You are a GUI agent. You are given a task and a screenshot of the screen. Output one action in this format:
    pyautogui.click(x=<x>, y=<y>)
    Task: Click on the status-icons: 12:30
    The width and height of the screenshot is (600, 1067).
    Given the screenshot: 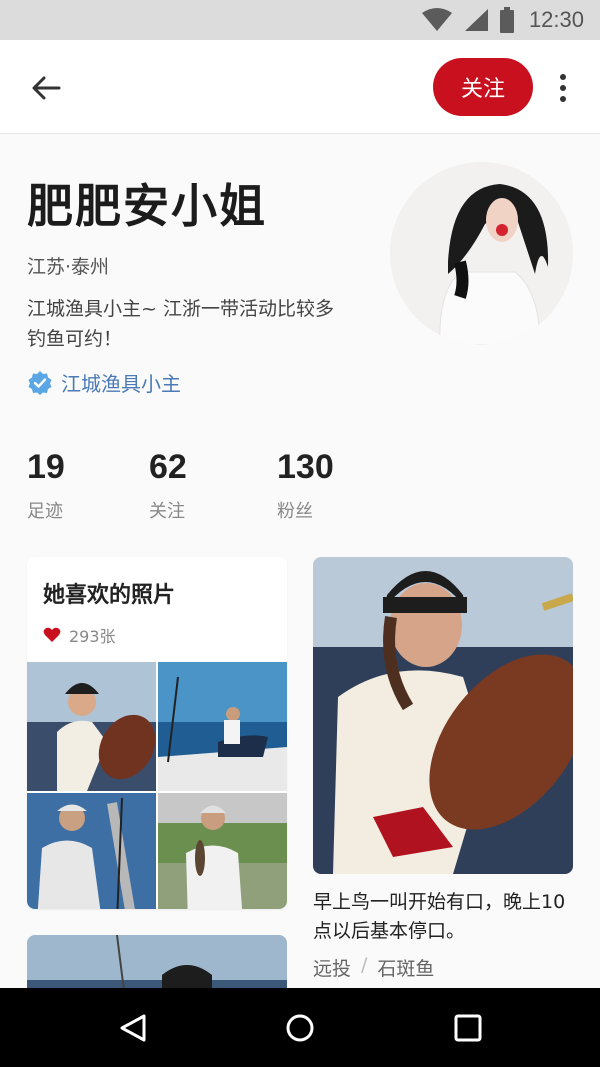 What is the action you would take?
    pyautogui.click(x=502, y=20)
    